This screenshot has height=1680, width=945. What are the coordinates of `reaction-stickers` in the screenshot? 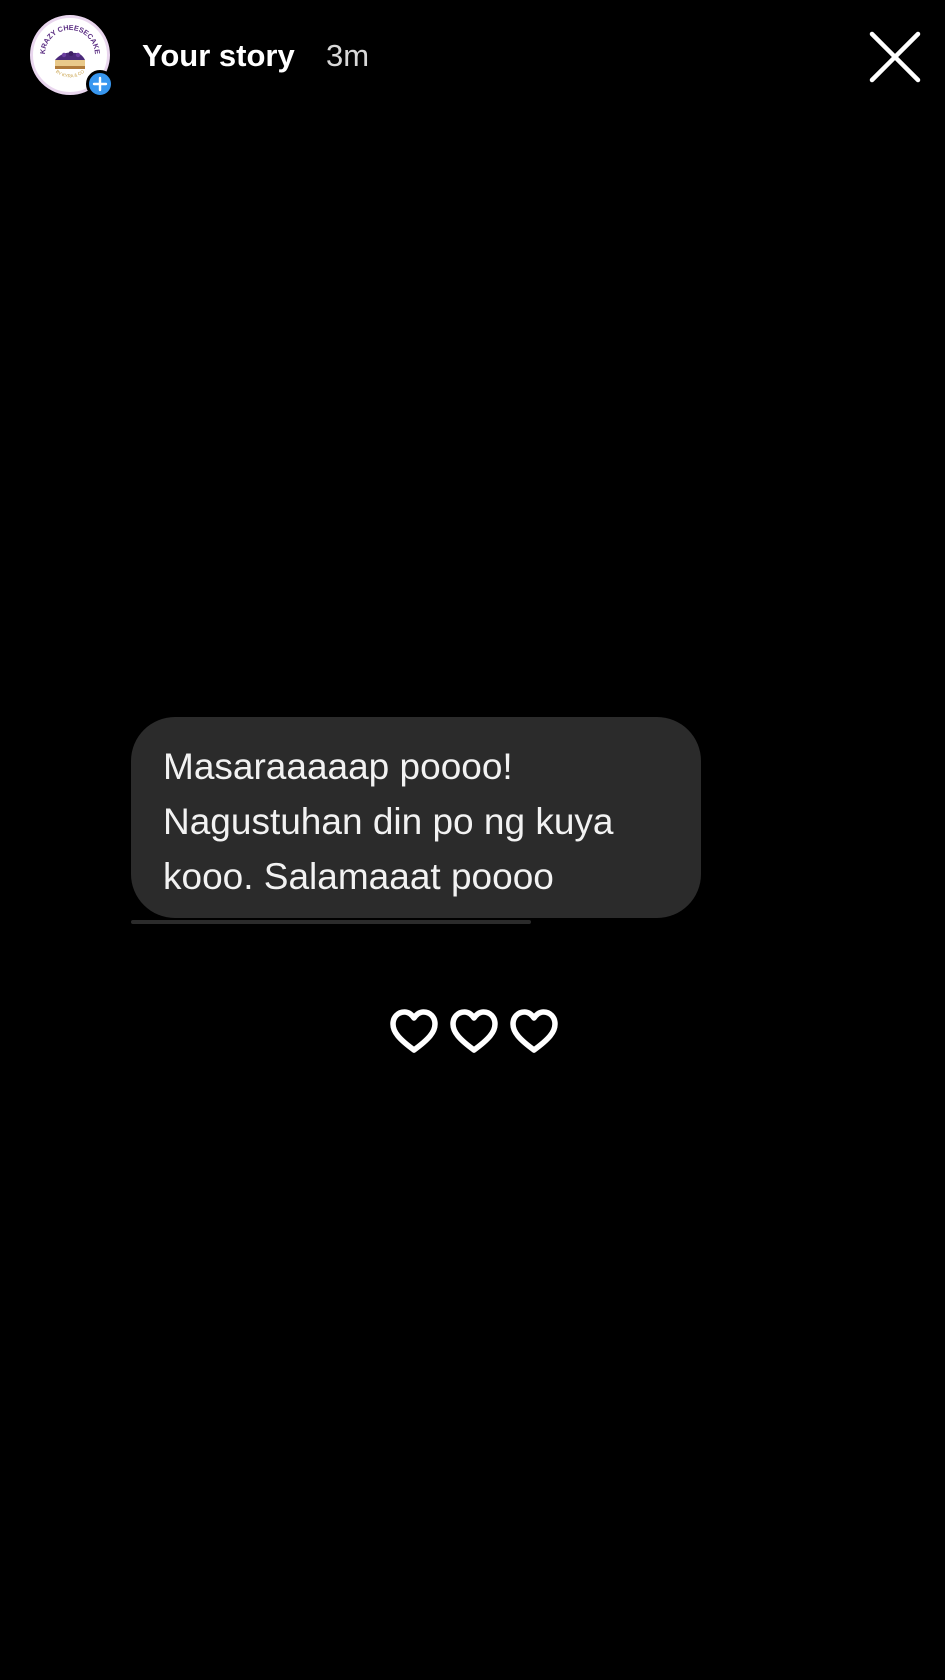 It's located at (474, 1032).